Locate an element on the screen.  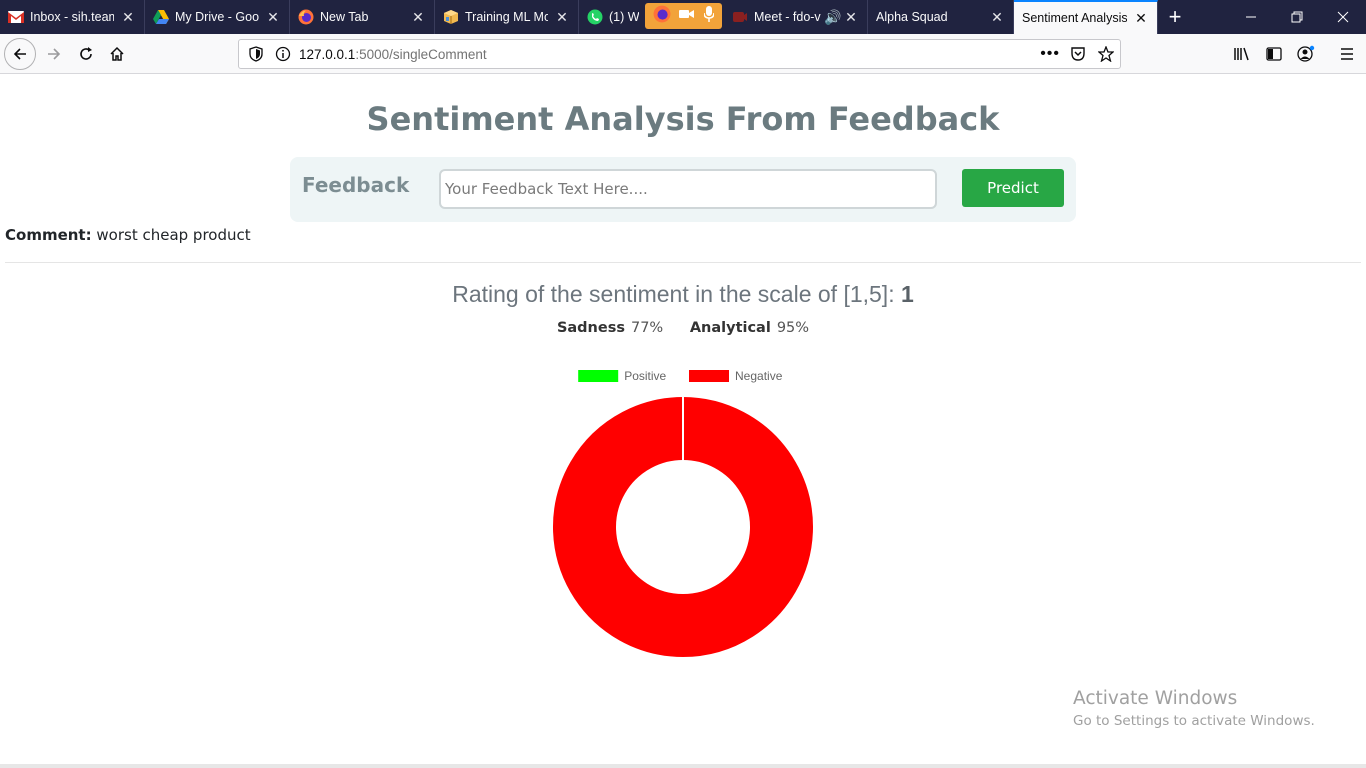
tab-inbox: Inbox - sih.team ✕ is located at coordinates (72, 17).